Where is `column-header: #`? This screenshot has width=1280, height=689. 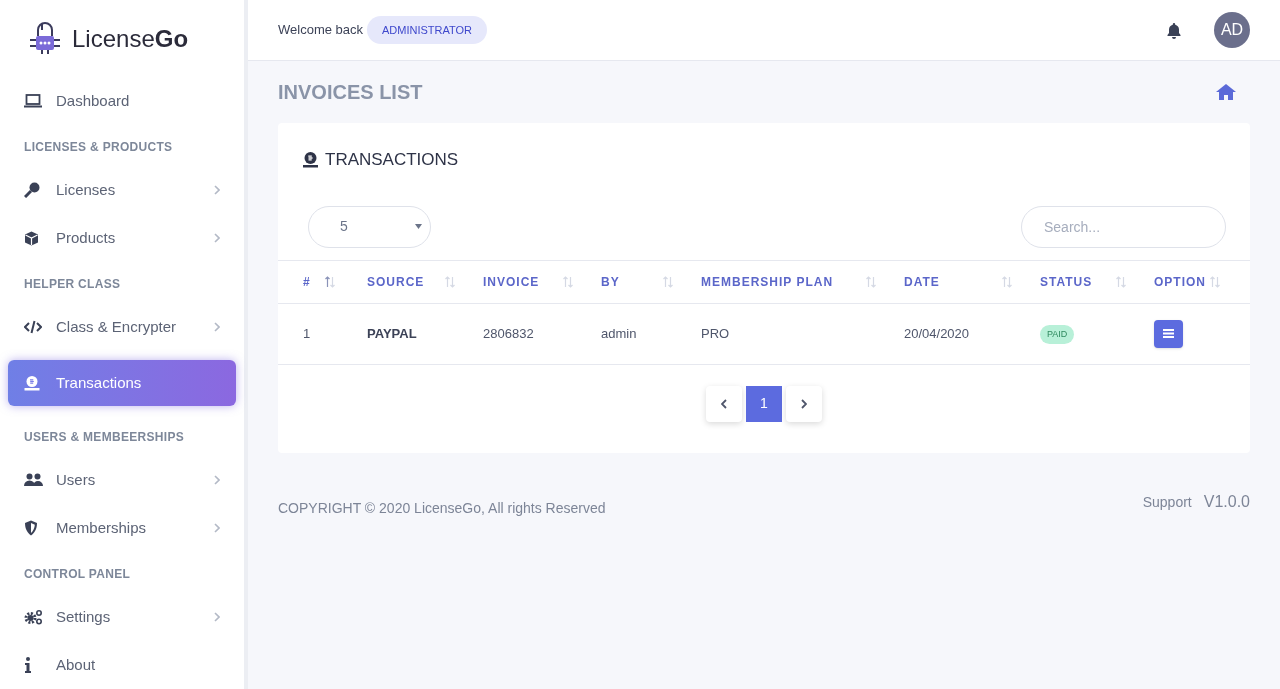 column-header: # is located at coordinates (307, 281).